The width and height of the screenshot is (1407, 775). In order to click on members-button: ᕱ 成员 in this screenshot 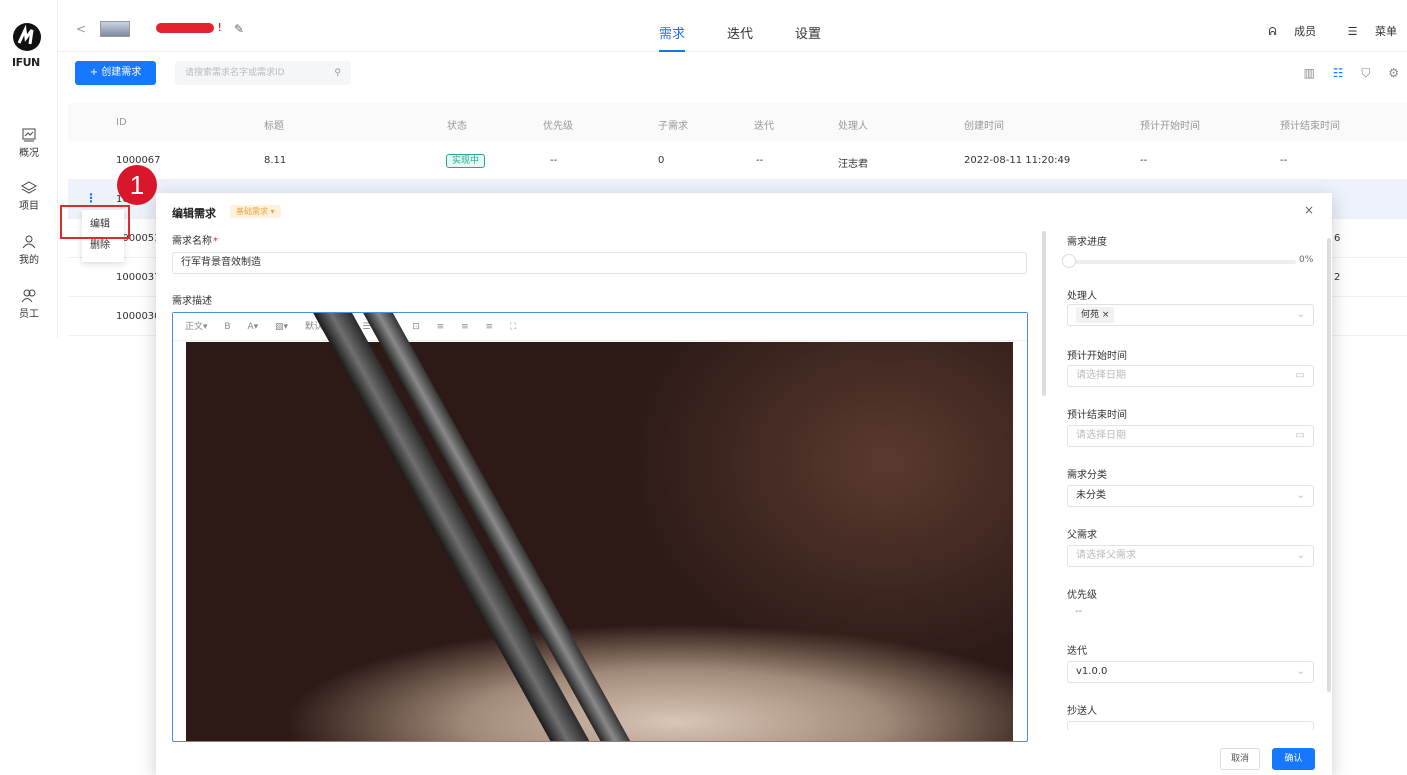, I will do `click(1285, 31)`.